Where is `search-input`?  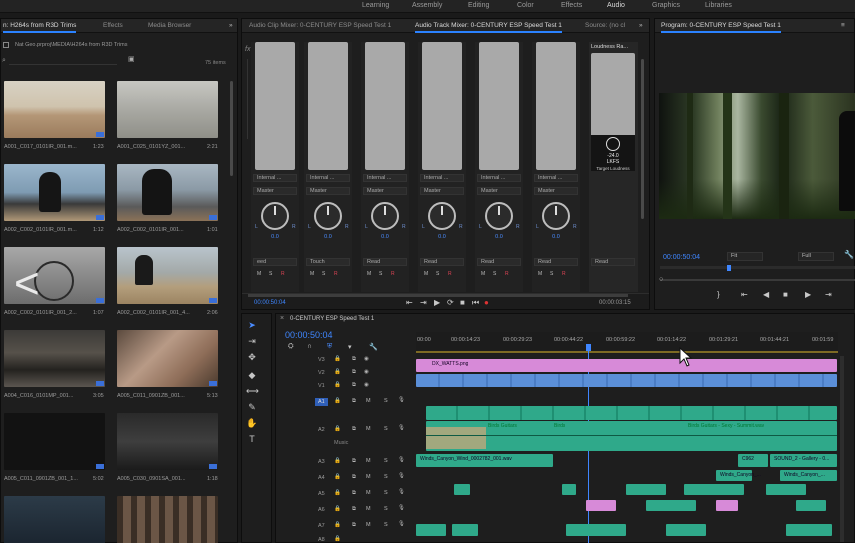 search-input is located at coordinates (63, 61).